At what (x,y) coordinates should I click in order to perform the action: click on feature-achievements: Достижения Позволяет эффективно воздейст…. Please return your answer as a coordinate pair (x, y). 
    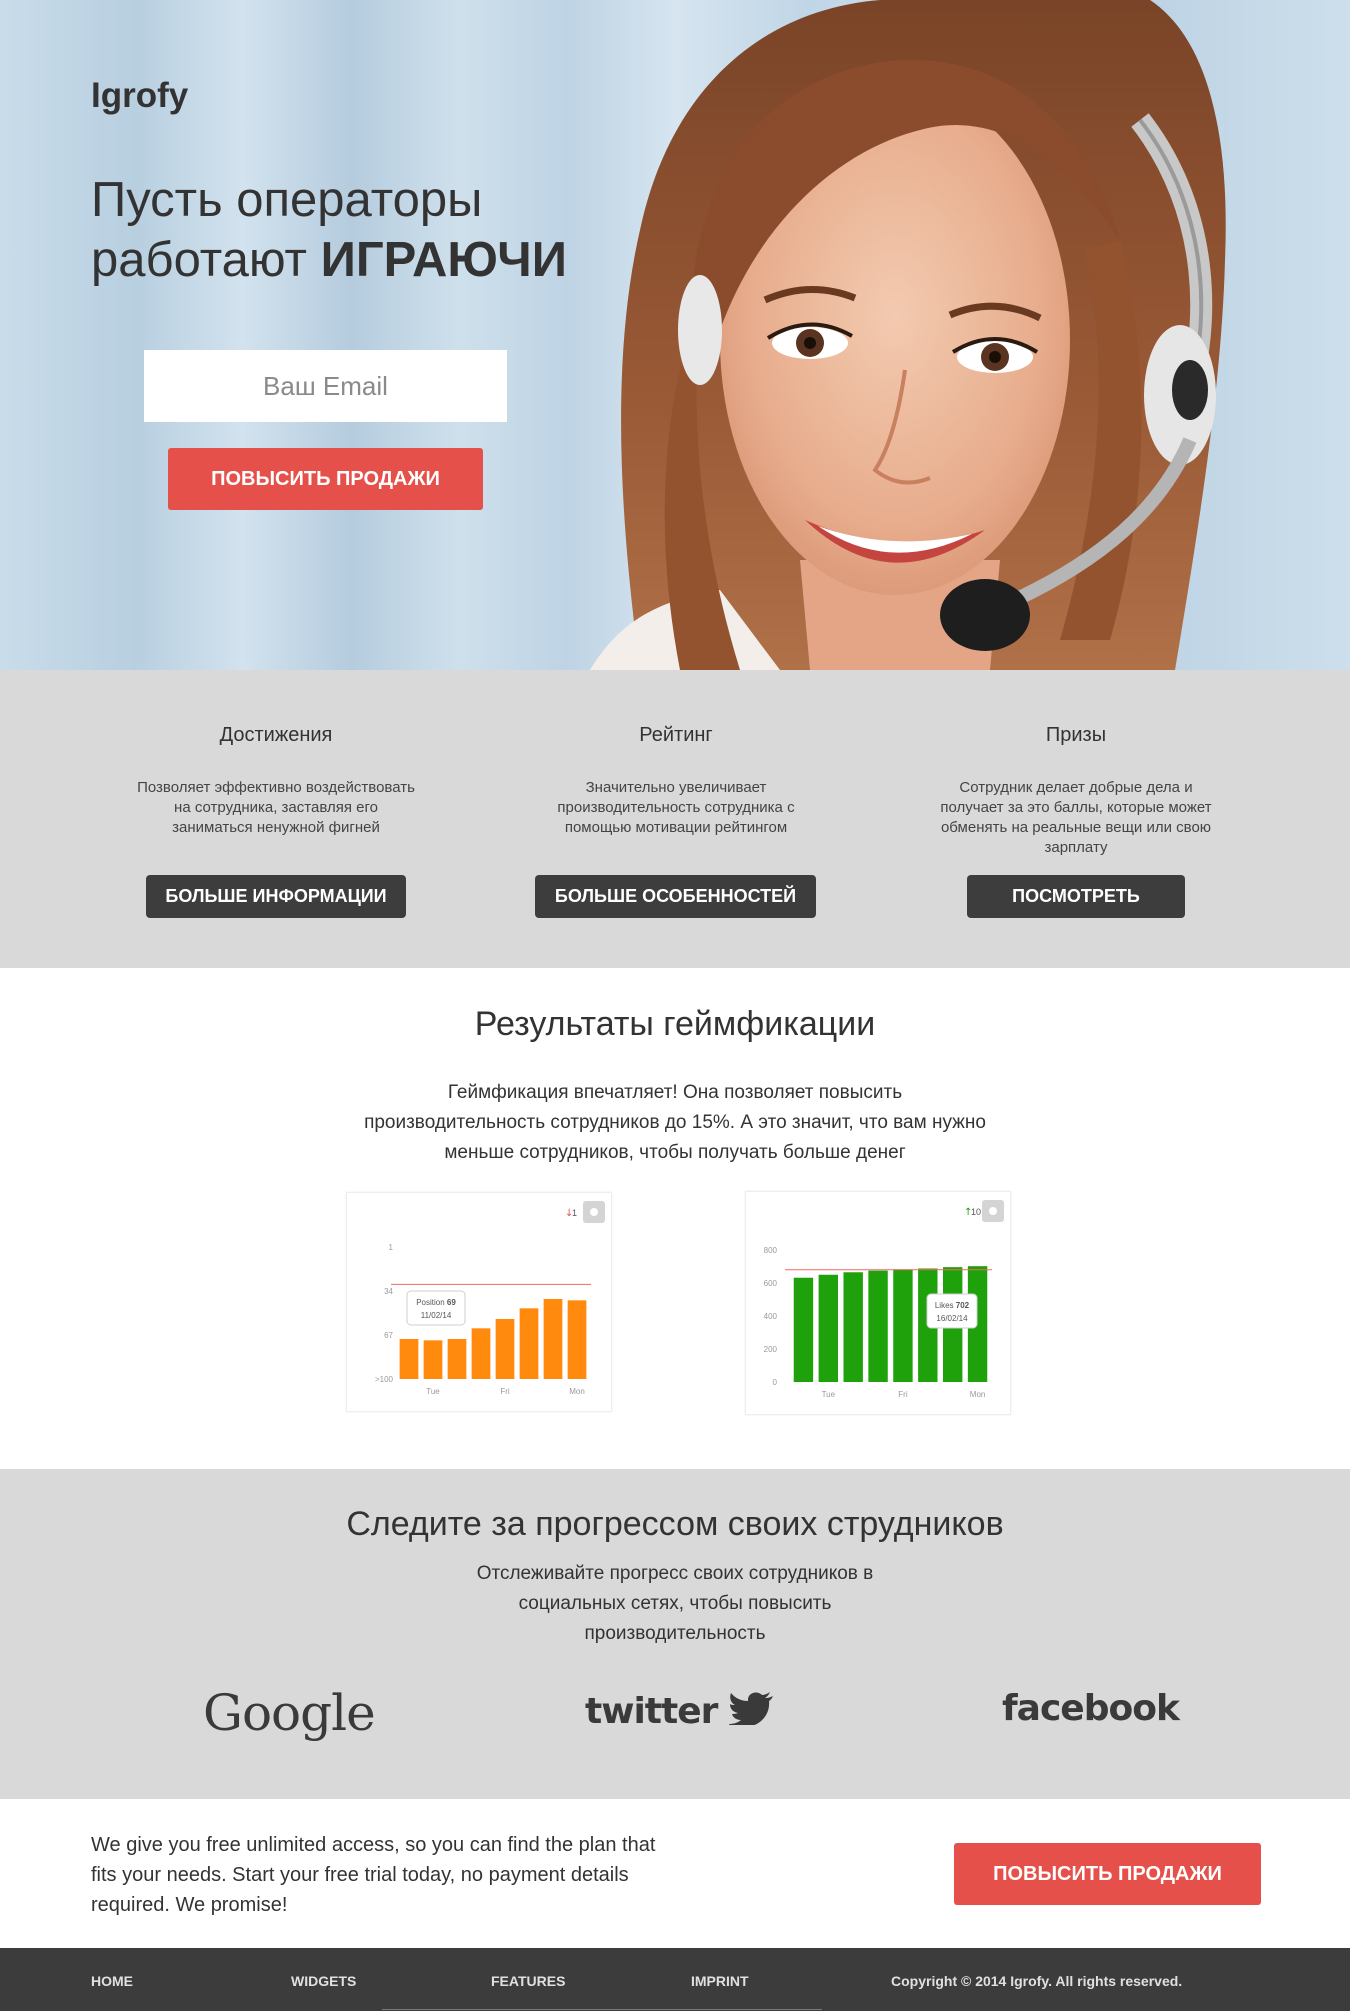
    Looking at the image, I should click on (276, 771).